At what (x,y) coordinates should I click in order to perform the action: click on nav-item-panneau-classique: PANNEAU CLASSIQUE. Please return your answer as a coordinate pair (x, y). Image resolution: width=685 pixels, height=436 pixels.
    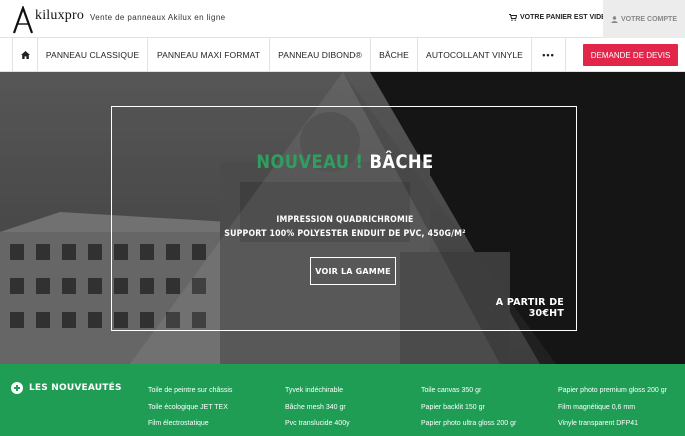
    Looking at the image, I should click on (93, 55).